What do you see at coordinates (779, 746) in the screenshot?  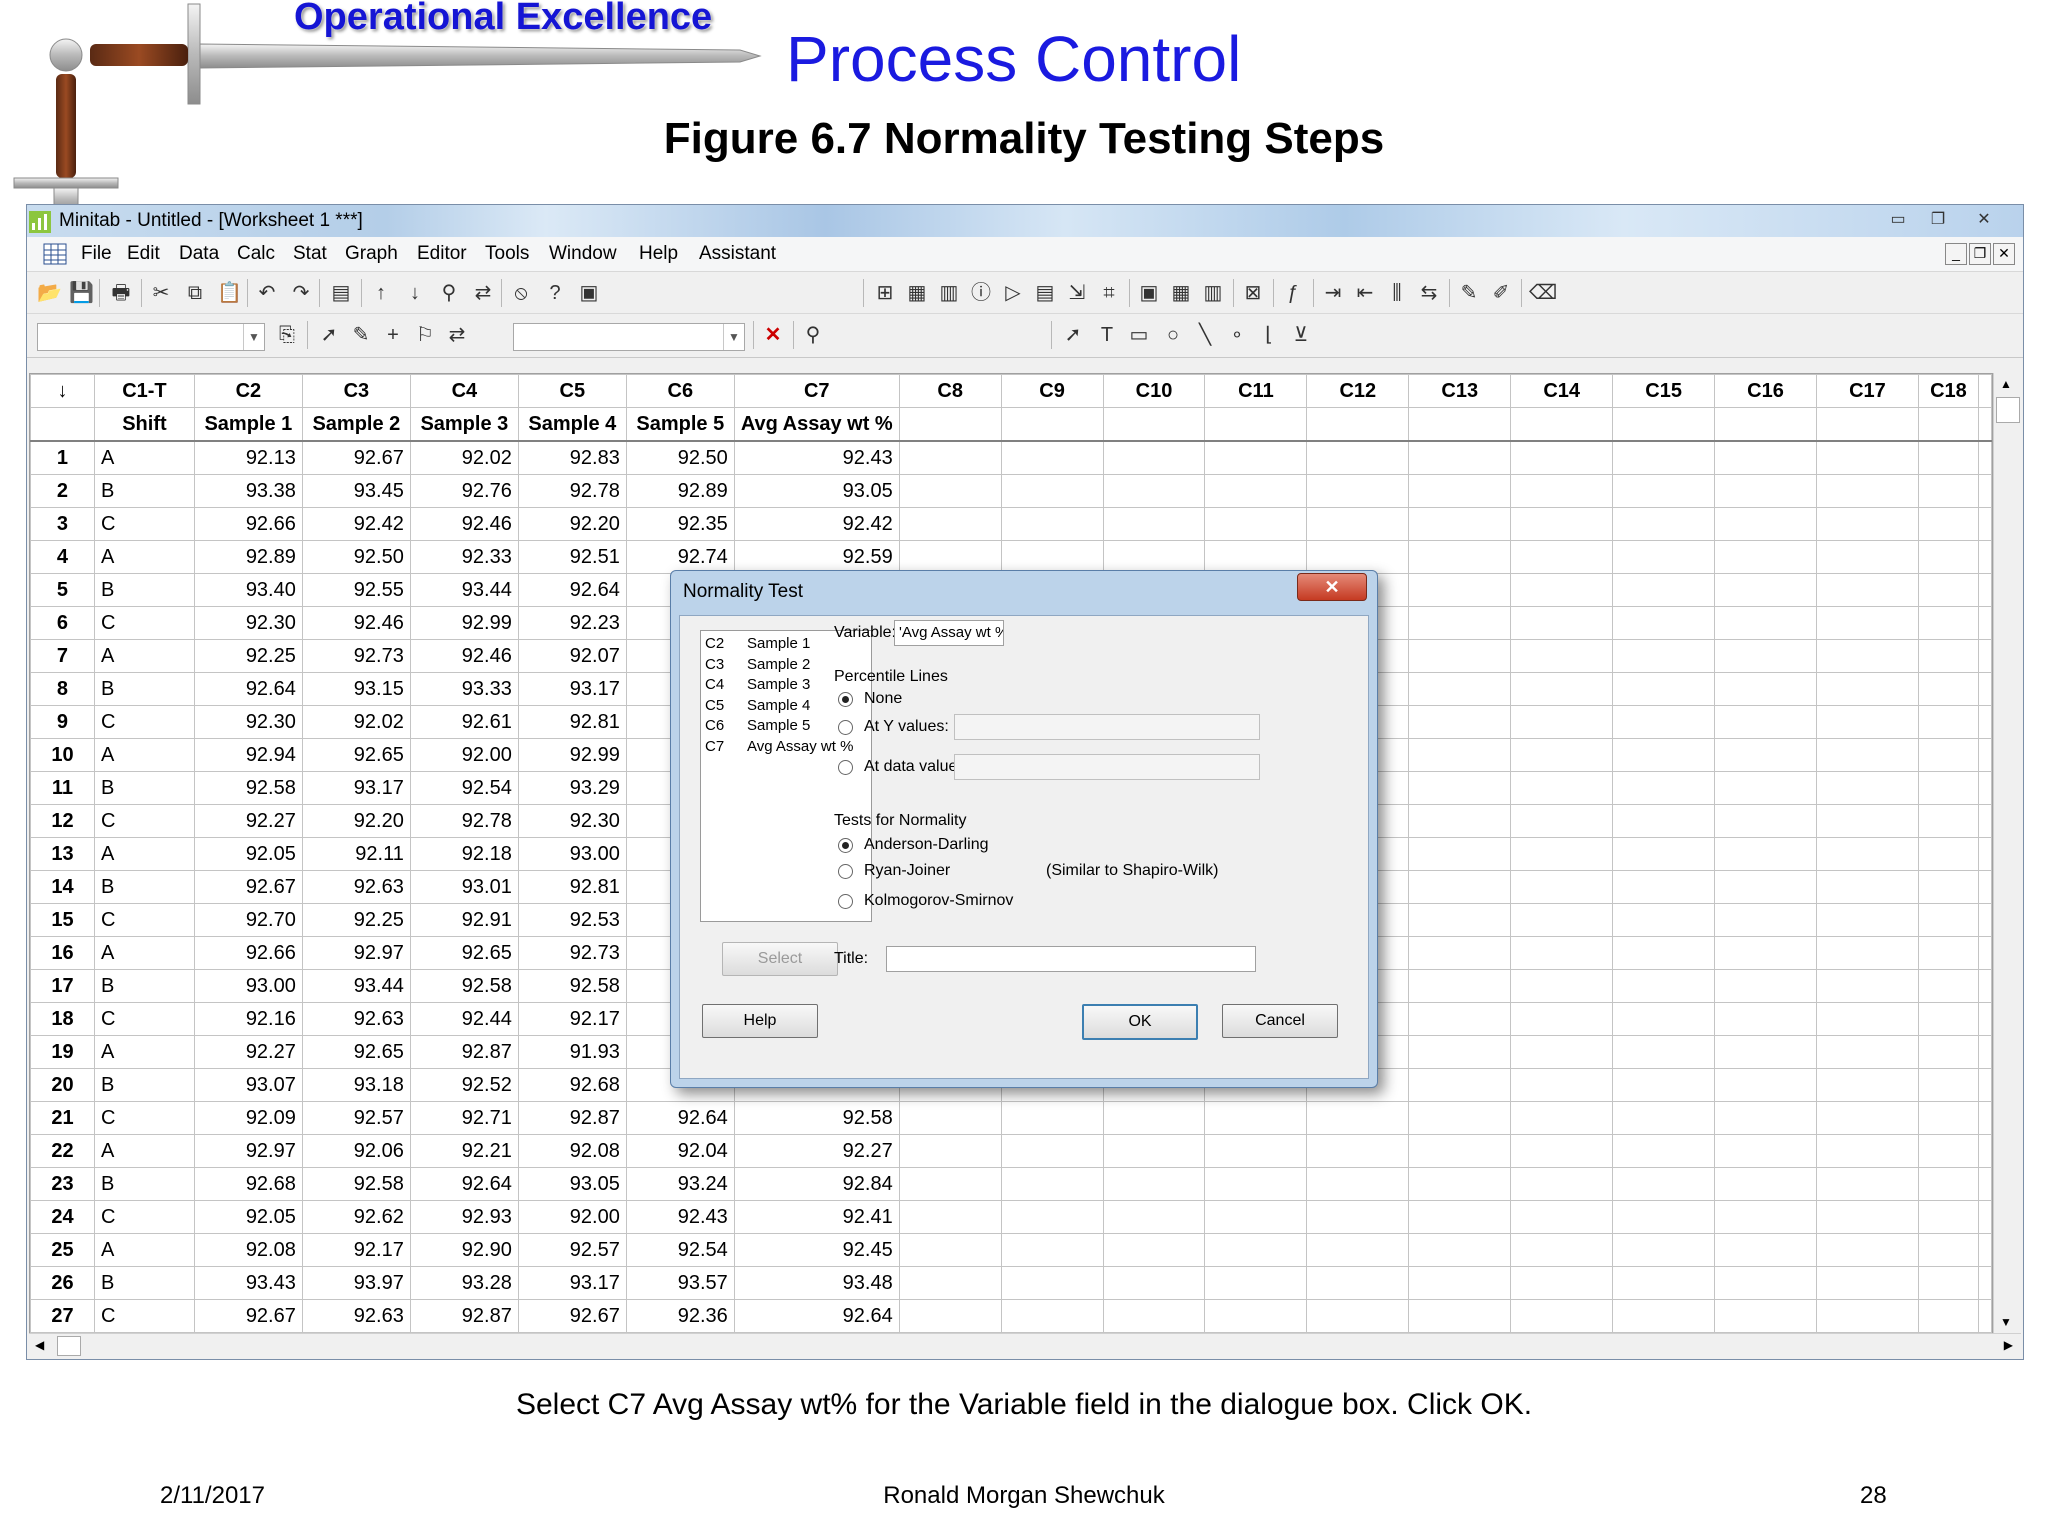 I see `variable-list-item: C7 Avg Assay wt %` at bounding box center [779, 746].